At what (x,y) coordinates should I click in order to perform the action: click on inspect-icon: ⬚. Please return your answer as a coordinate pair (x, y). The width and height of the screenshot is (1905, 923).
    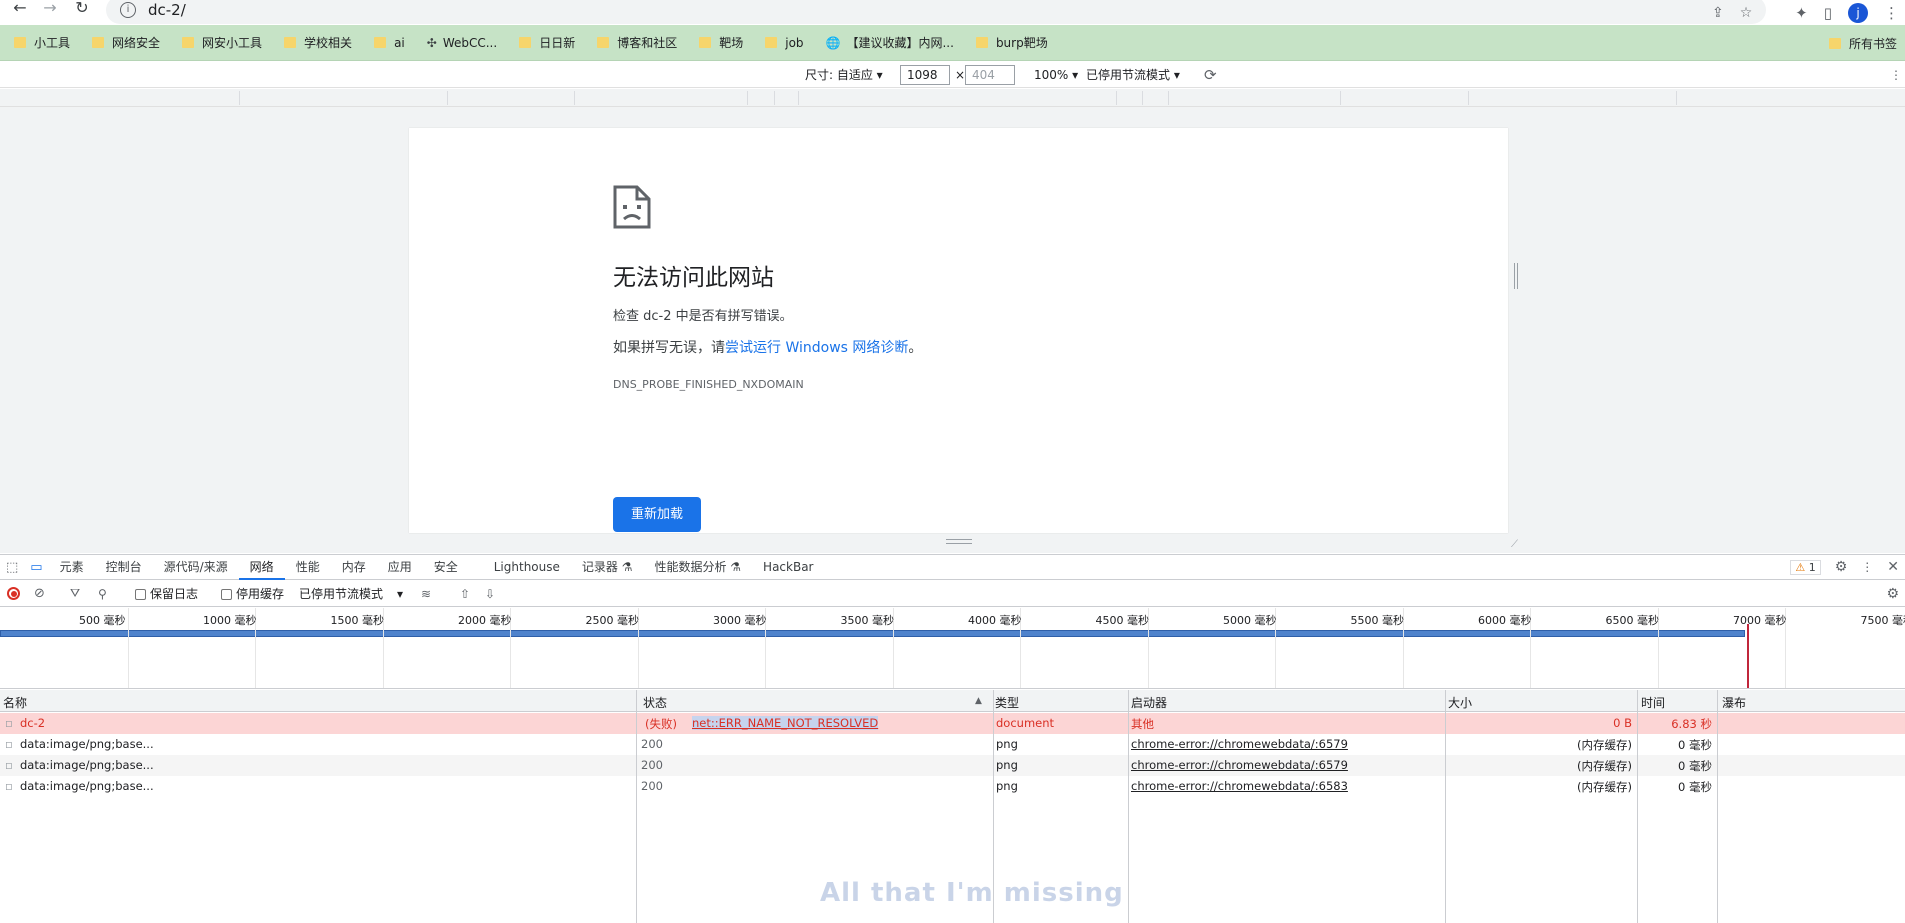
    Looking at the image, I should click on (12, 567).